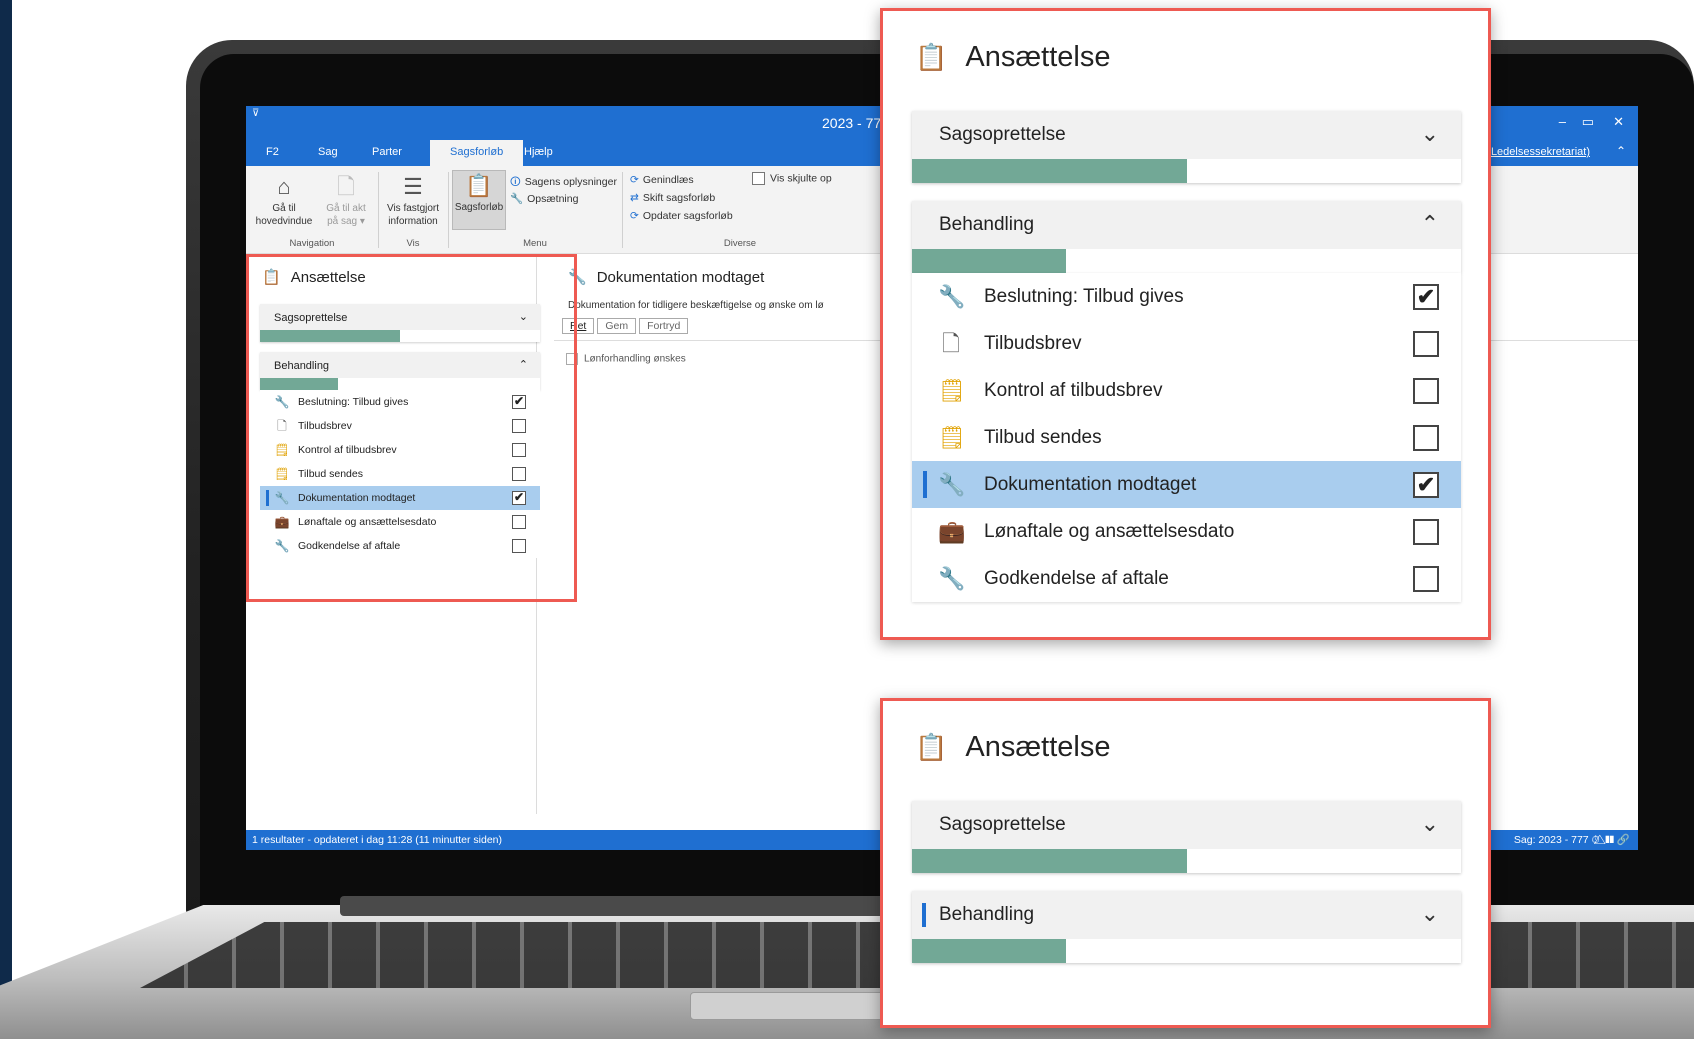  Describe the element at coordinates (330, 474) in the screenshot. I see `step-label: Tilbud sendes` at that location.